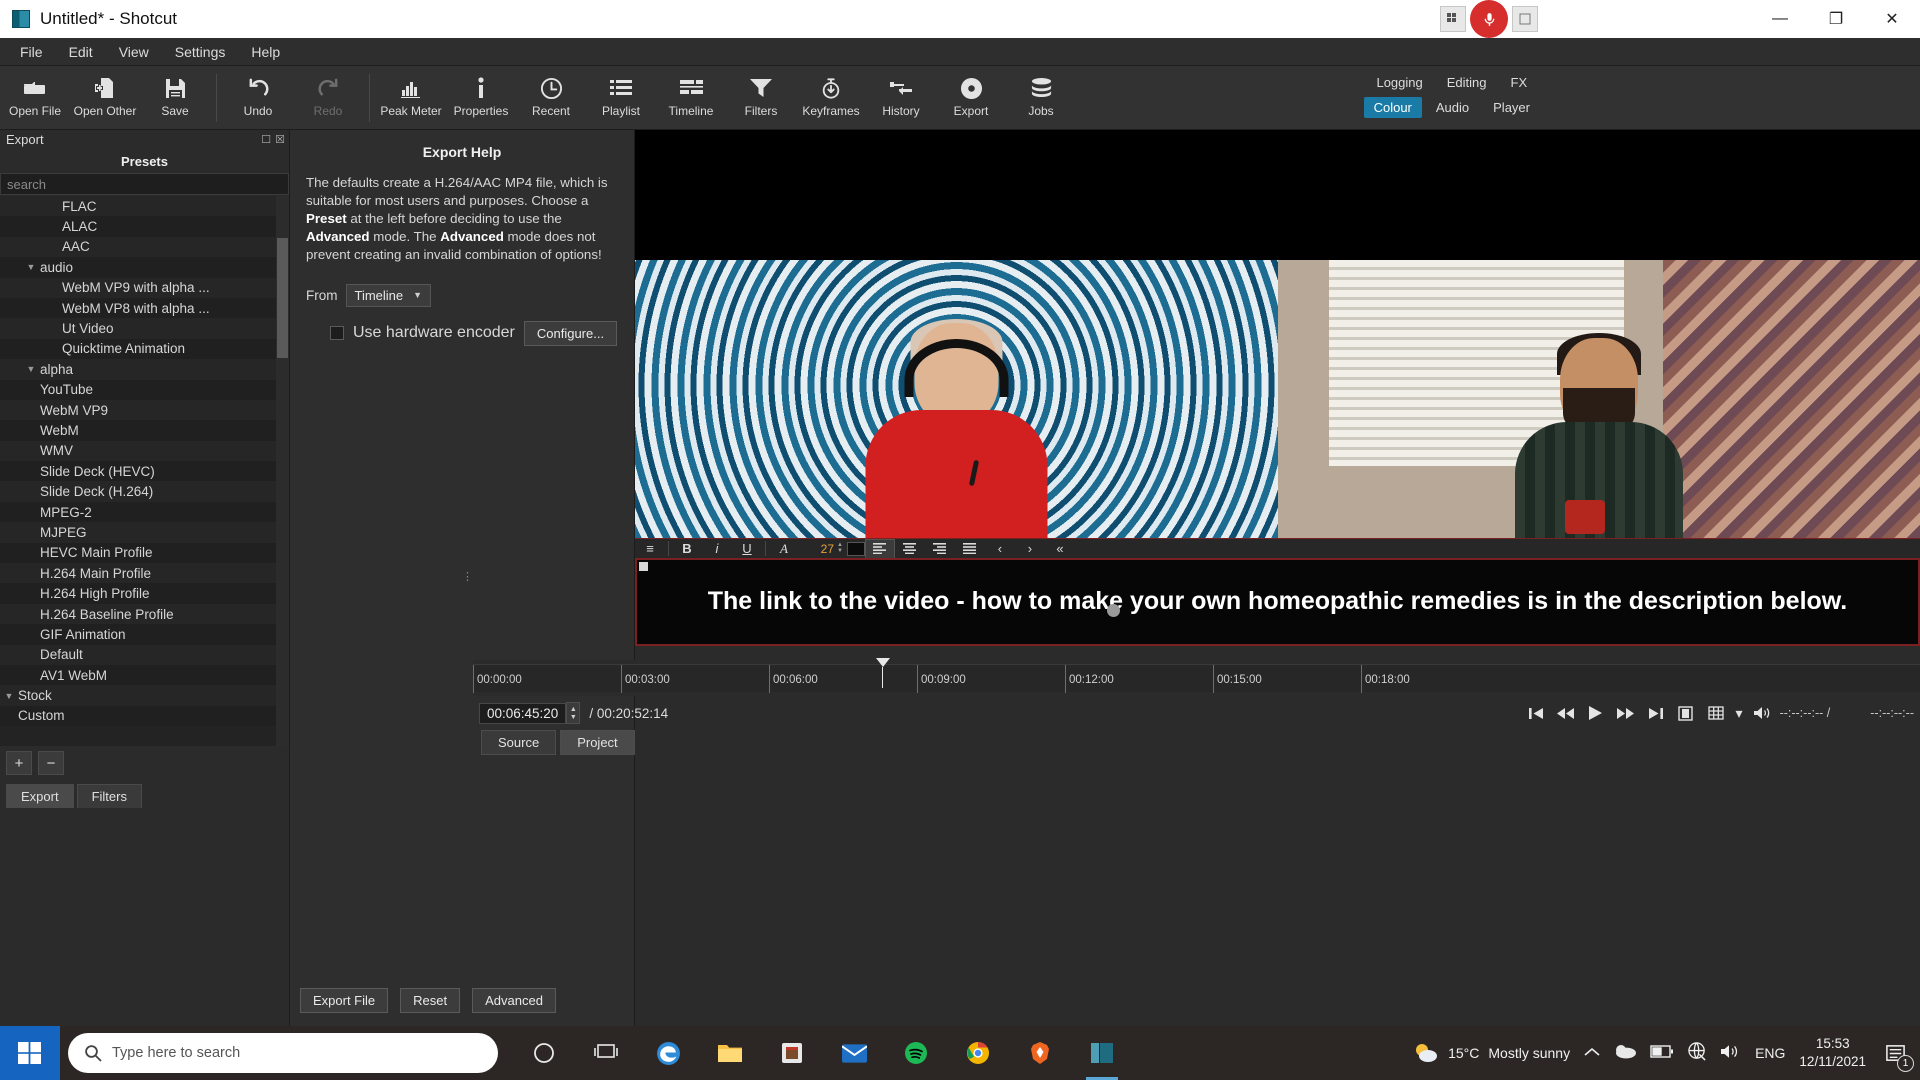 The width and height of the screenshot is (1920, 1080). I want to click on skip-to-start-icon, so click(1536, 713).